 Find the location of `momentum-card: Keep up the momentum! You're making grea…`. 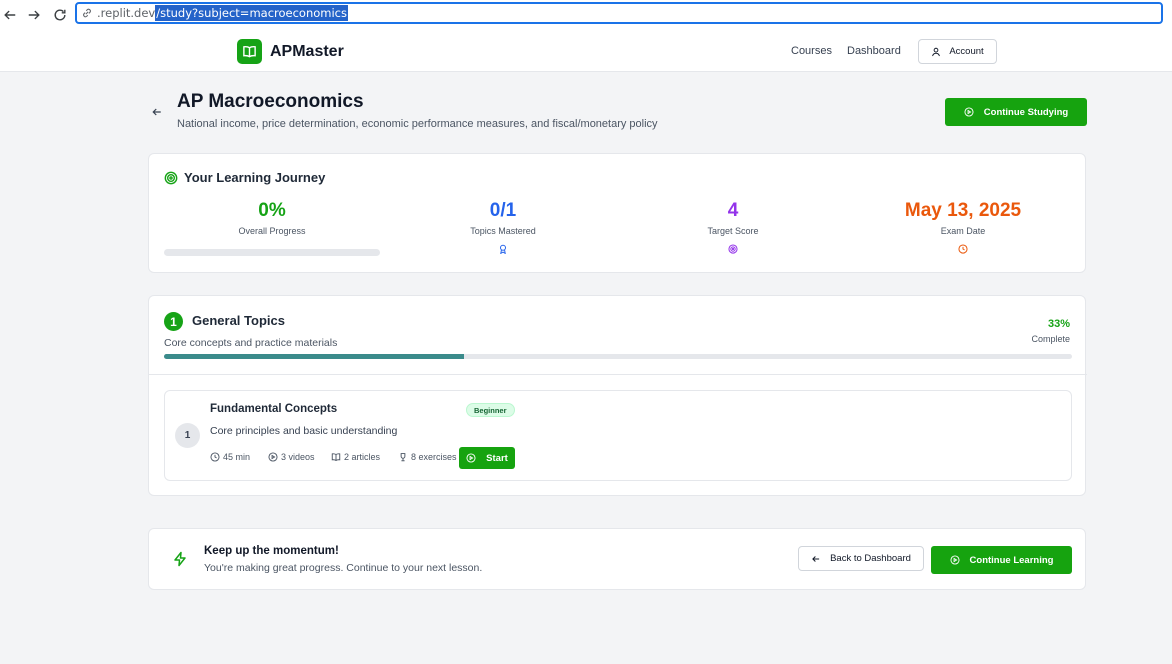

momentum-card: Keep up the momentum! You're making grea… is located at coordinates (617, 559).